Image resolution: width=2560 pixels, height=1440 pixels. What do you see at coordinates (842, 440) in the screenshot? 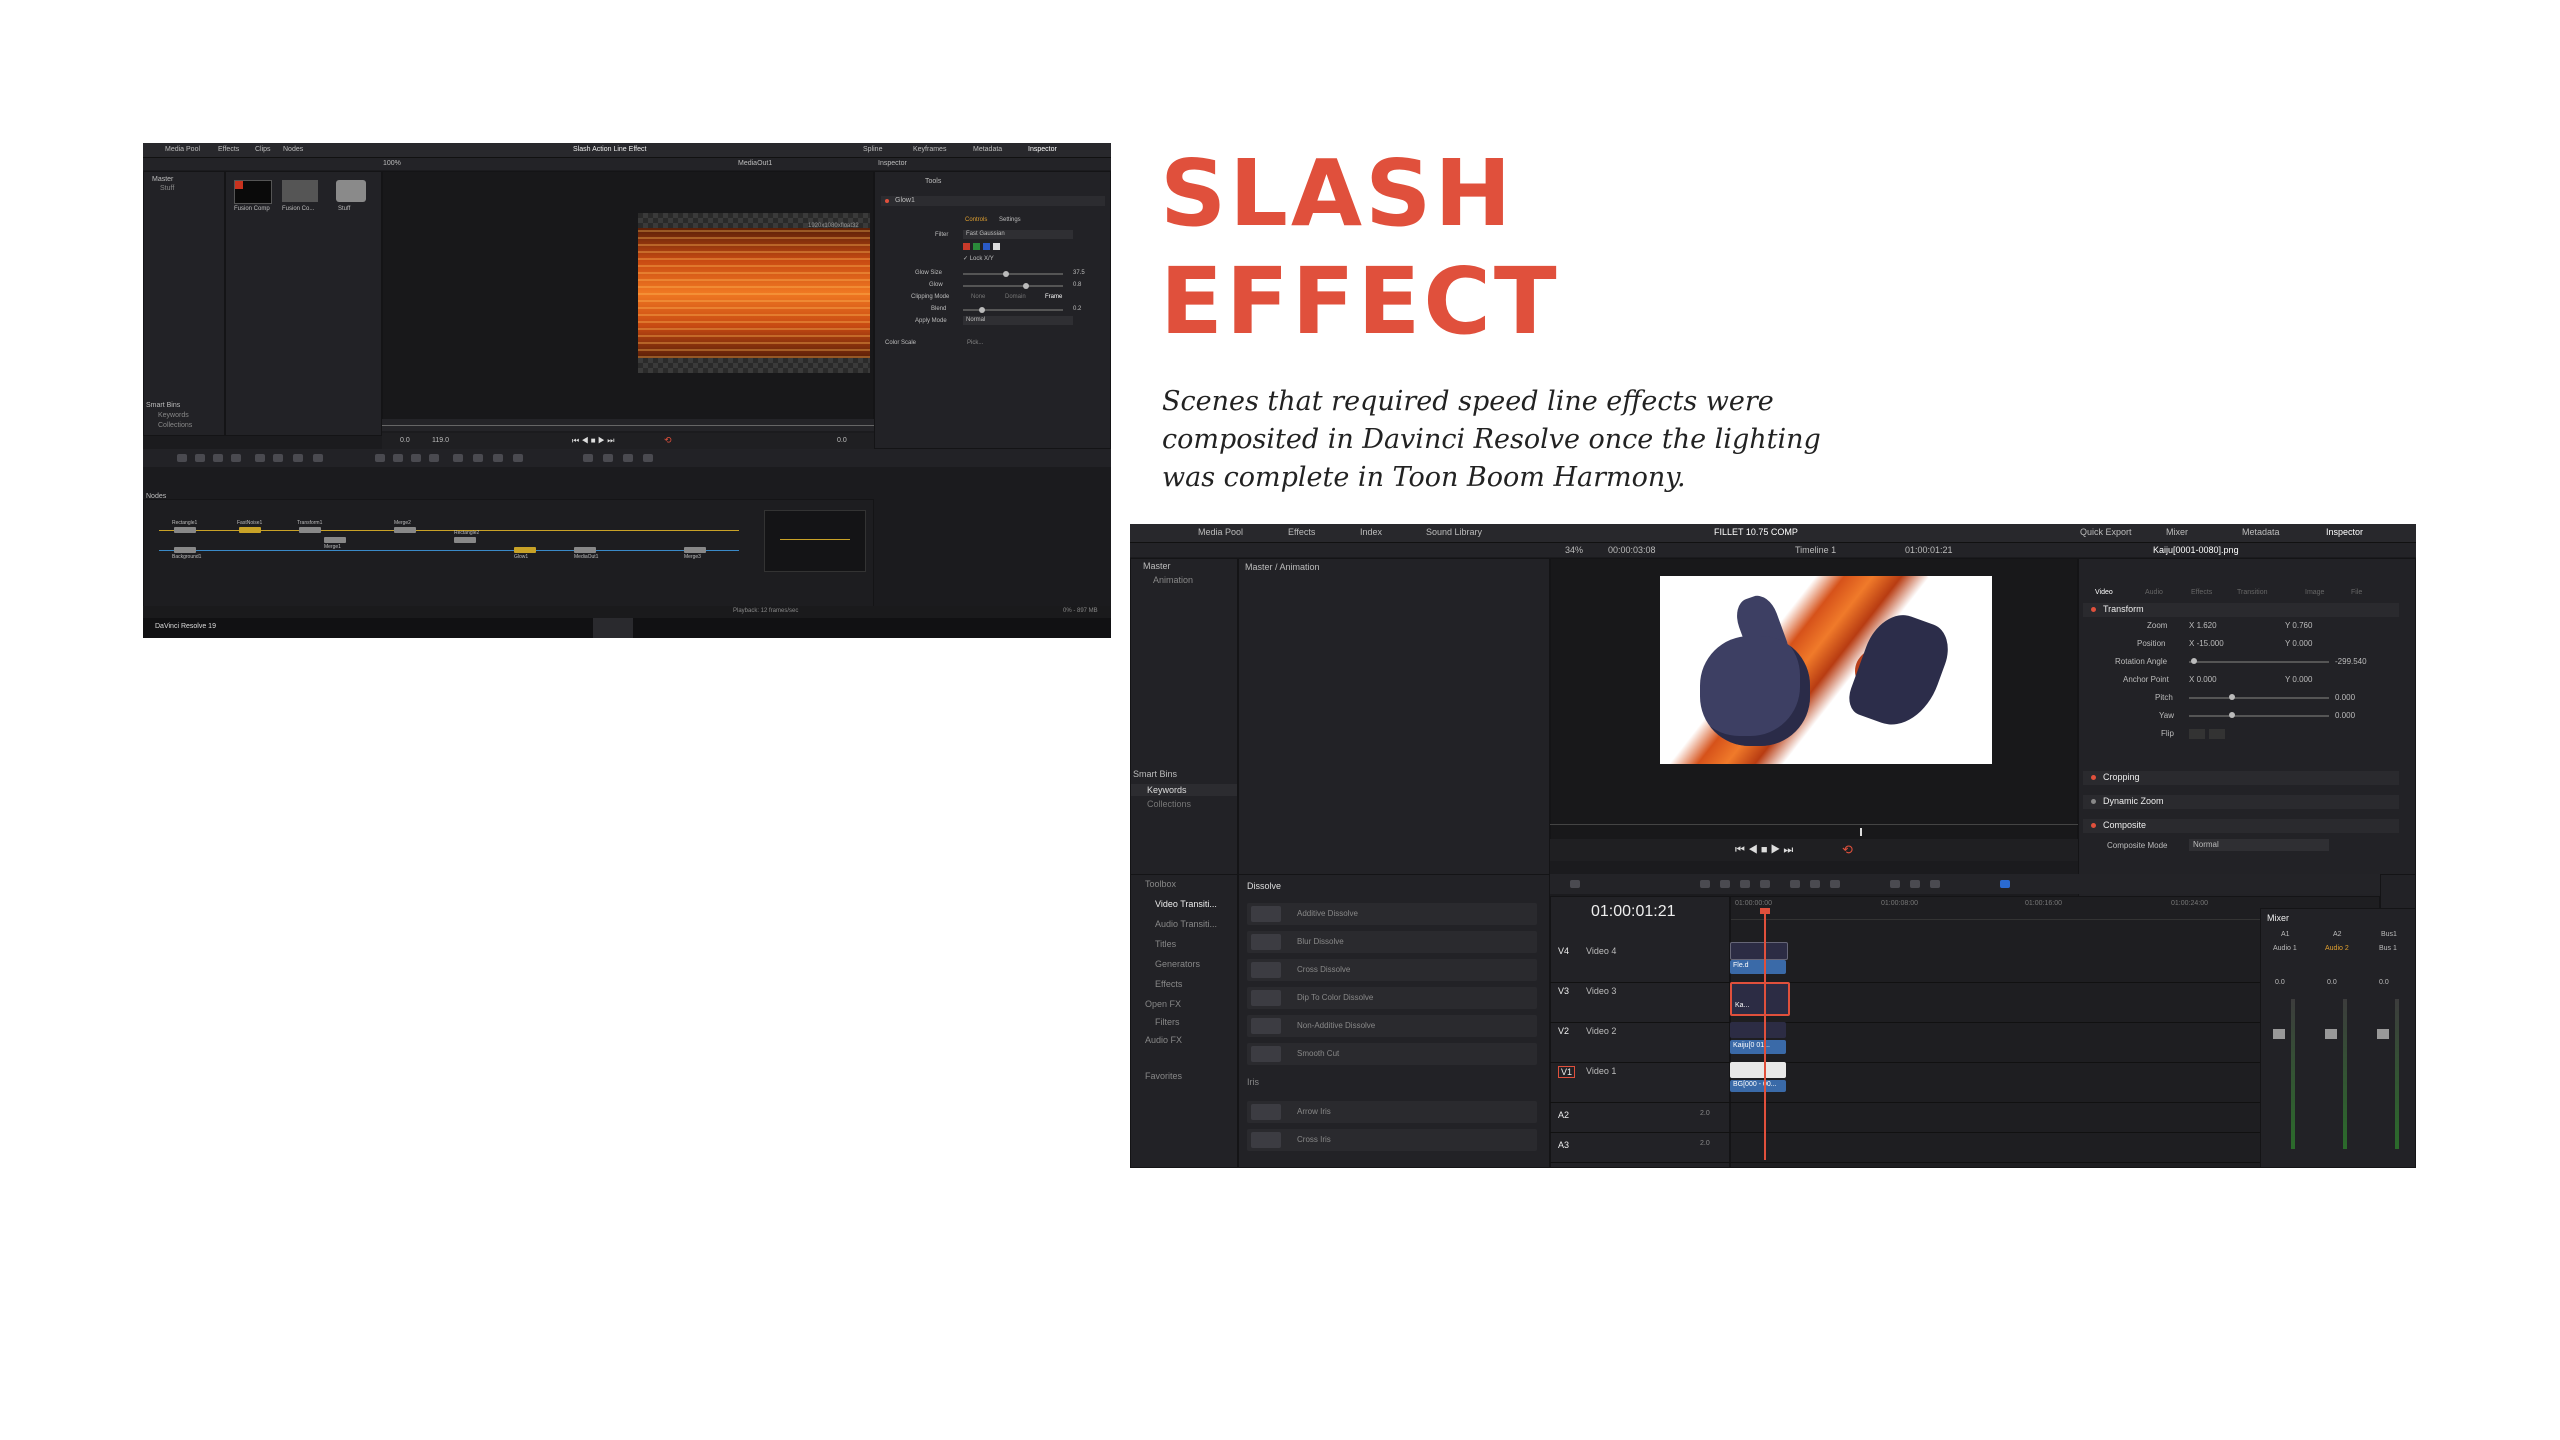
I see `time-current: 0.0` at bounding box center [842, 440].